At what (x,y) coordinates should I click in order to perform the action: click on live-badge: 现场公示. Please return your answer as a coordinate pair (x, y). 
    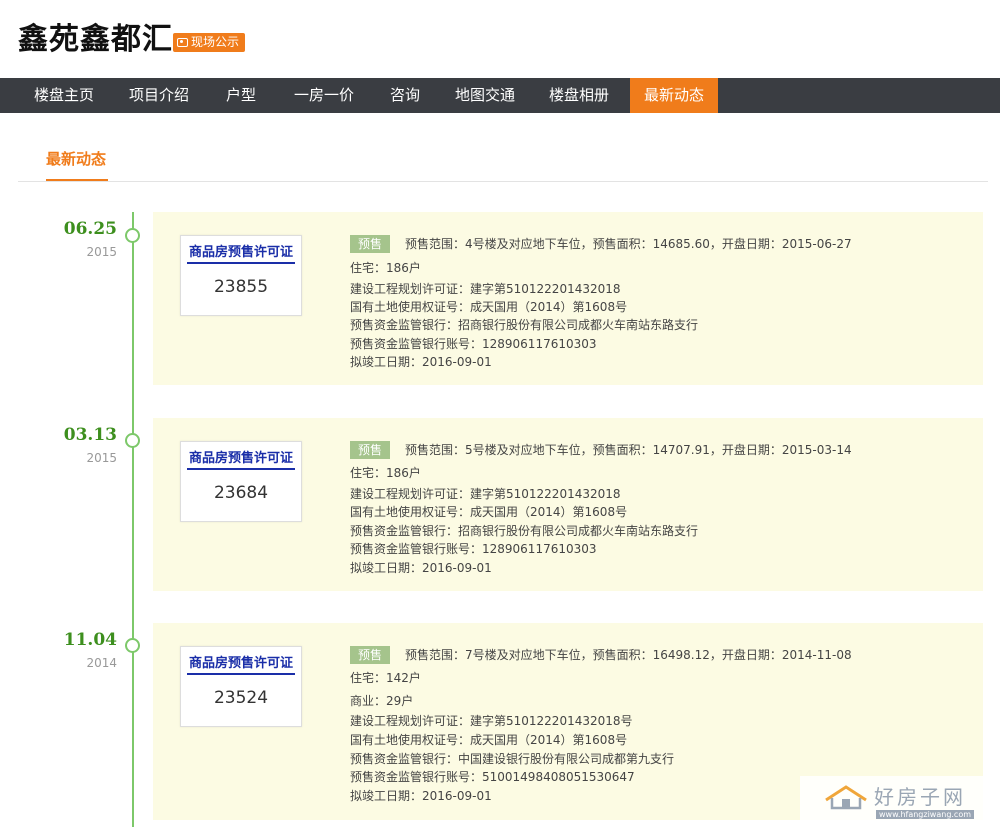
    Looking at the image, I should click on (209, 42).